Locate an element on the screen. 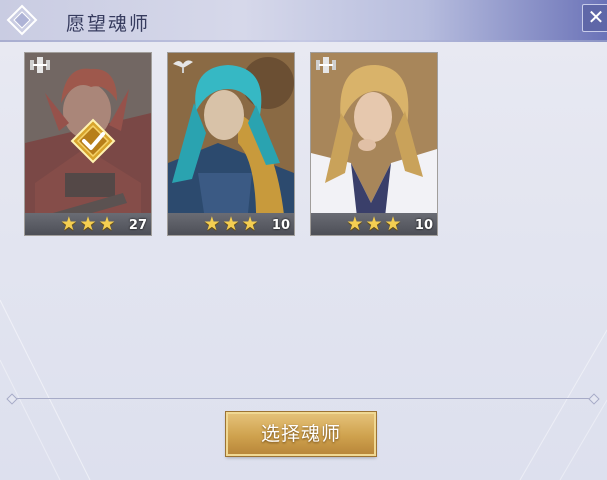 The image size is (607, 480). divider-line is located at coordinates (303, 398).